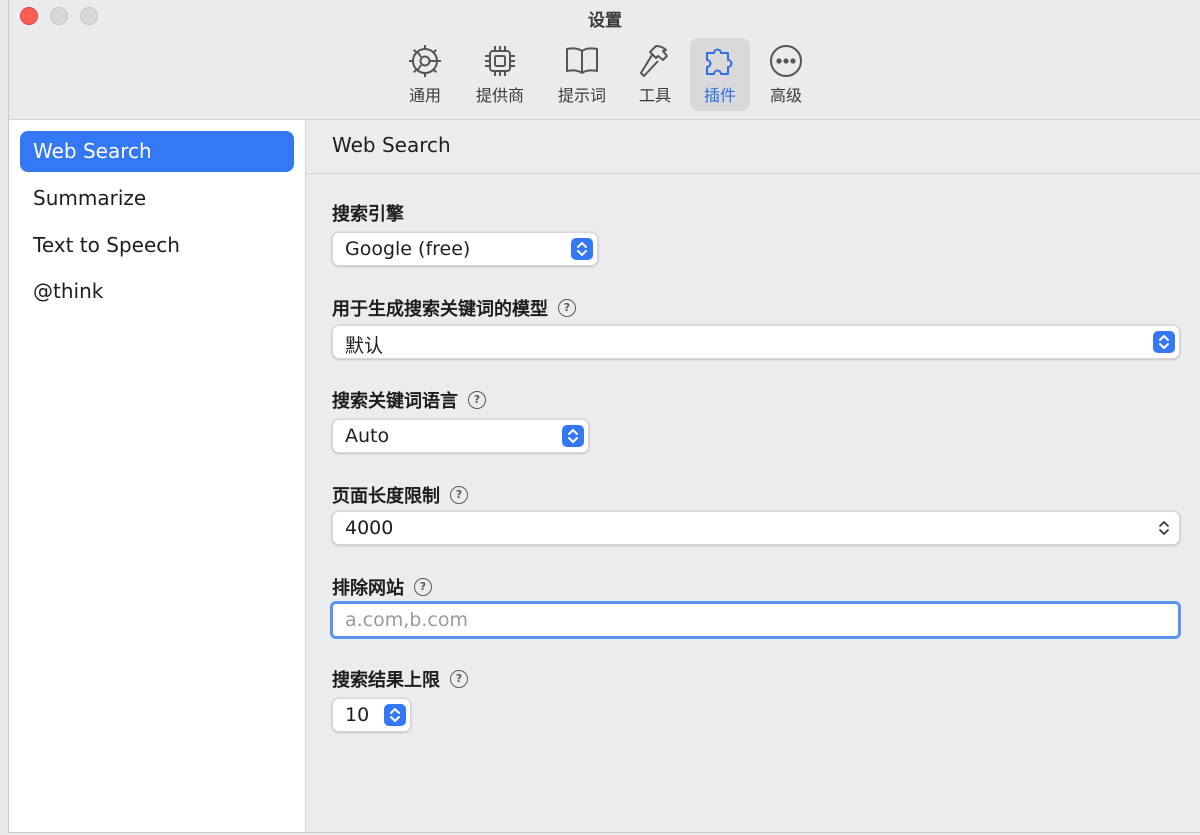 This screenshot has width=1200, height=835. I want to click on puzzle-icon, so click(720, 61).